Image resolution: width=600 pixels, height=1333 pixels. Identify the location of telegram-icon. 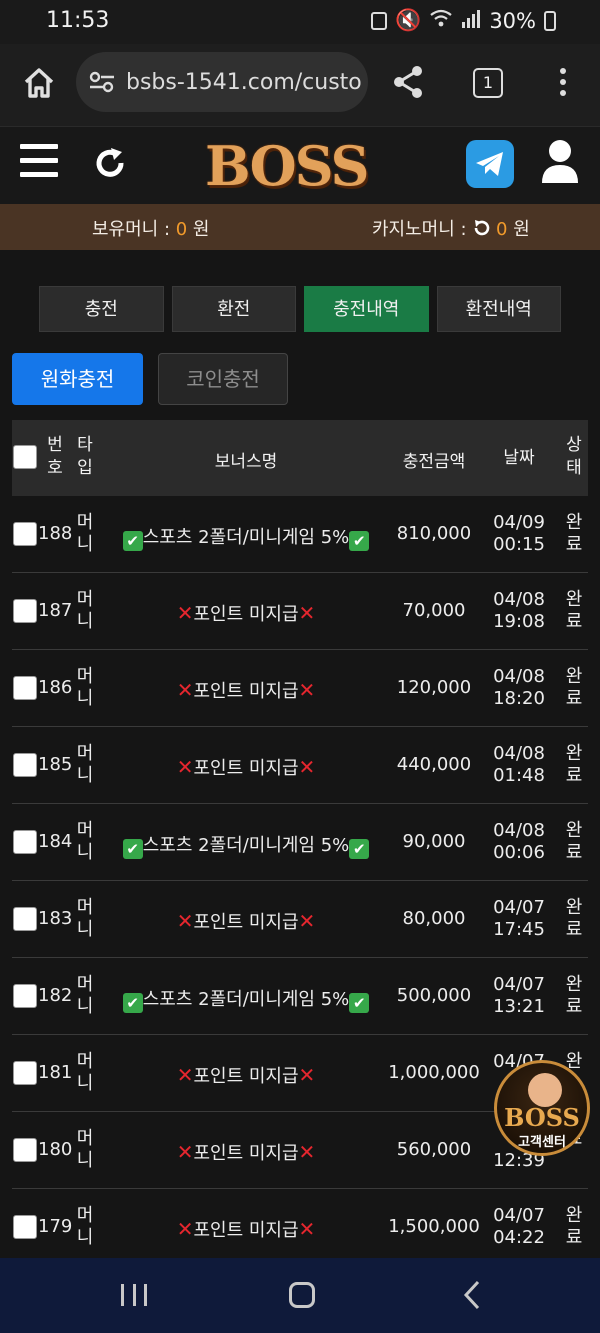
(490, 164).